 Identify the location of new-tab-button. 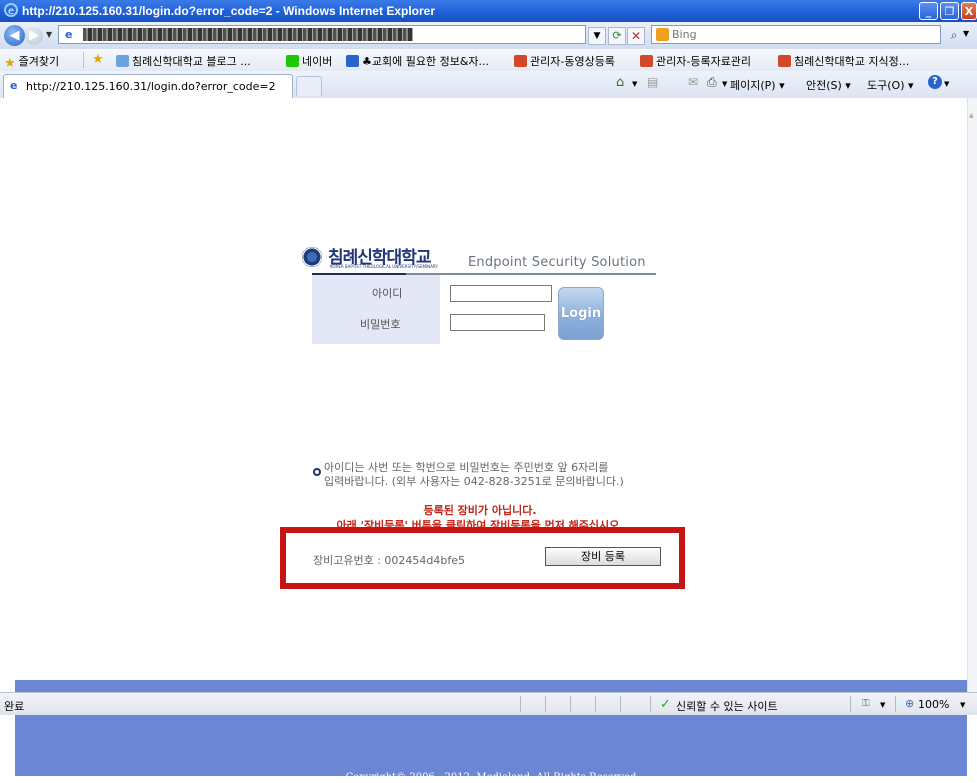
(309, 86).